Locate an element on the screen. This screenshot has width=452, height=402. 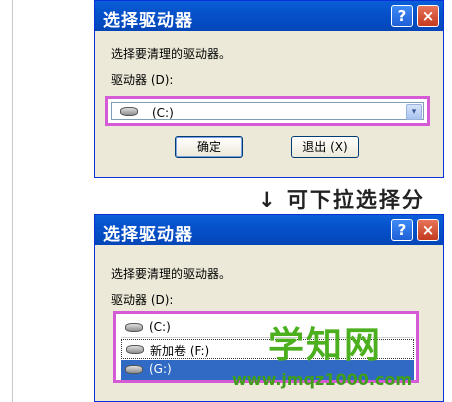
drive-combobox-highlight: (C:) ▾ is located at coordinates (267, 111).